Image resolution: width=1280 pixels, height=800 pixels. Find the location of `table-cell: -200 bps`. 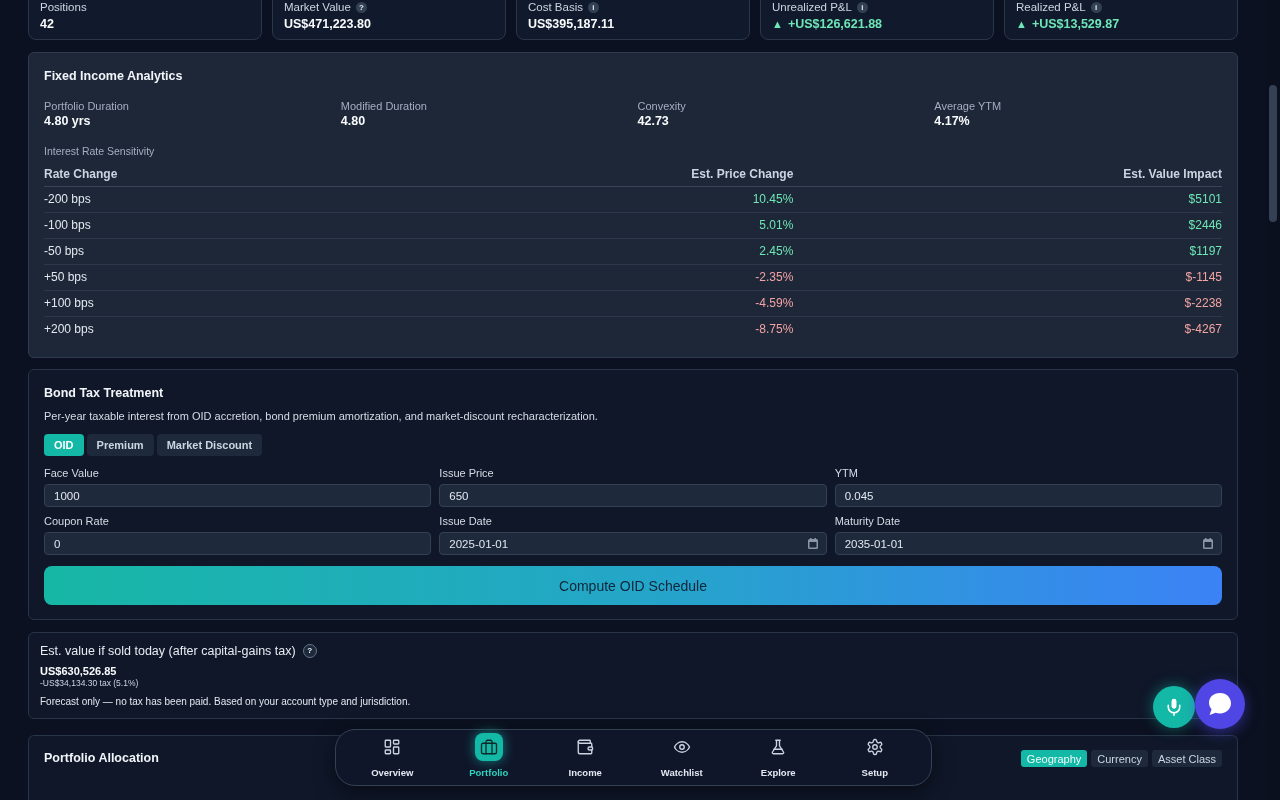

table-cell: -200 bps is located at coordinates (231, 200).